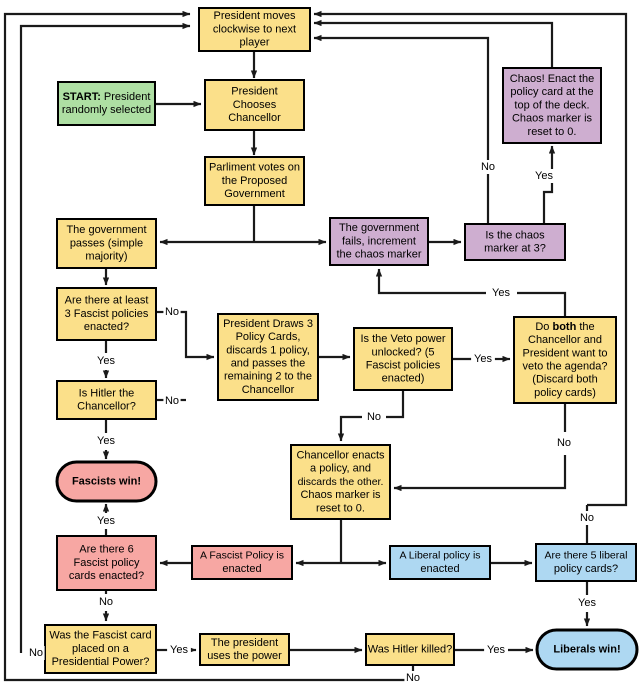 The image size is (640, 688). What do you see at coordinates (106, 602) in the screenshot?
I see `edge-label-no-six-fascist: No` at bounding box center [106, 602].